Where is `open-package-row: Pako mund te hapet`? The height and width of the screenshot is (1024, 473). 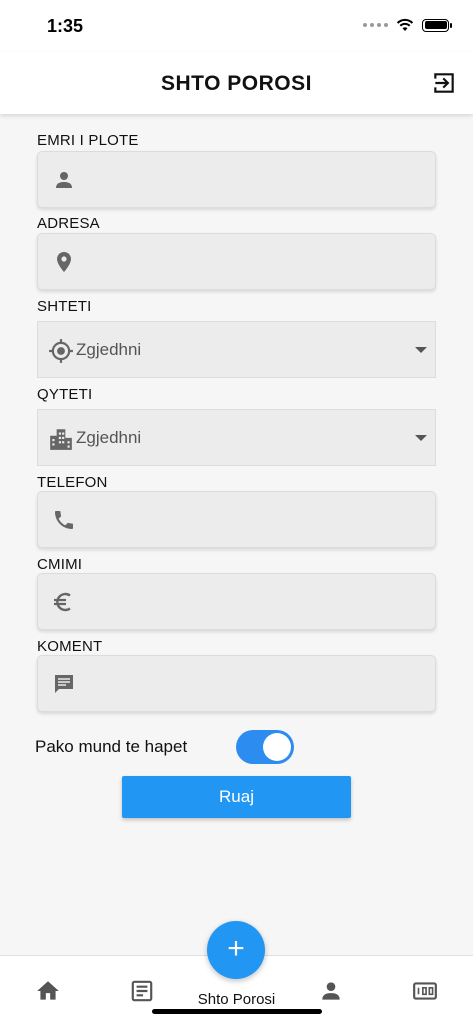
open-package-row: Pako mund te hapet is located at coordinates (185, 746).